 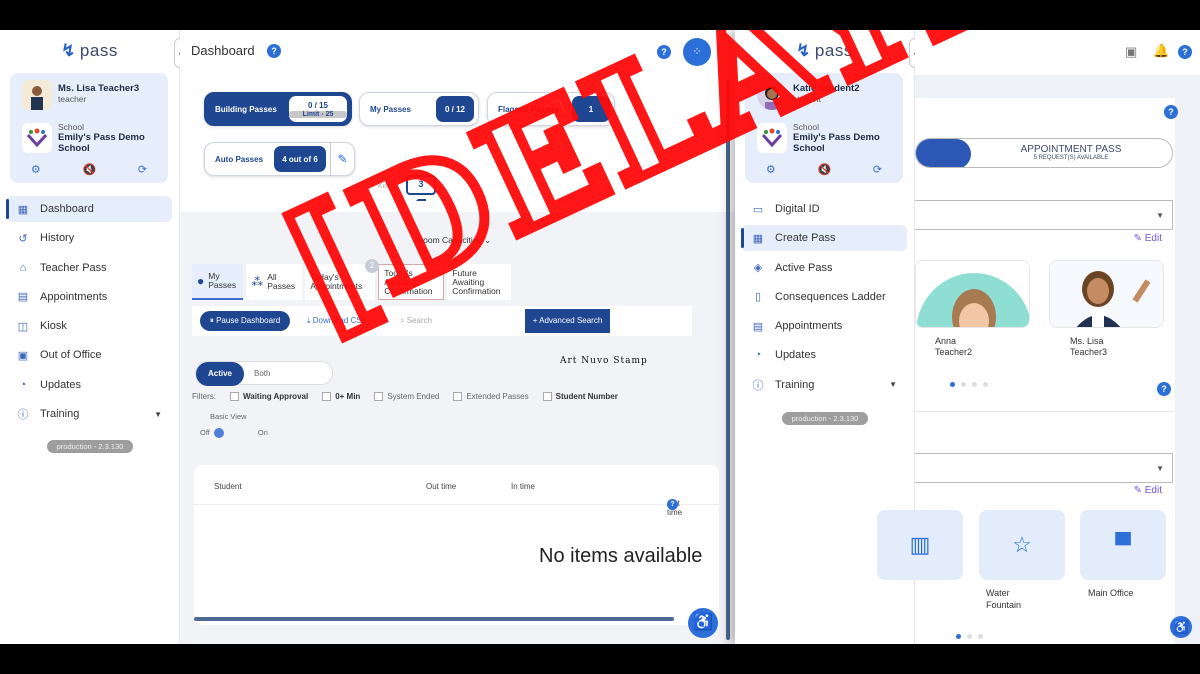 What do you see at coordinates (454, 240) in the screenshot?
I see `room-capacities-toggle: Room Capacities ⌄` at bounding box center [454, 240].